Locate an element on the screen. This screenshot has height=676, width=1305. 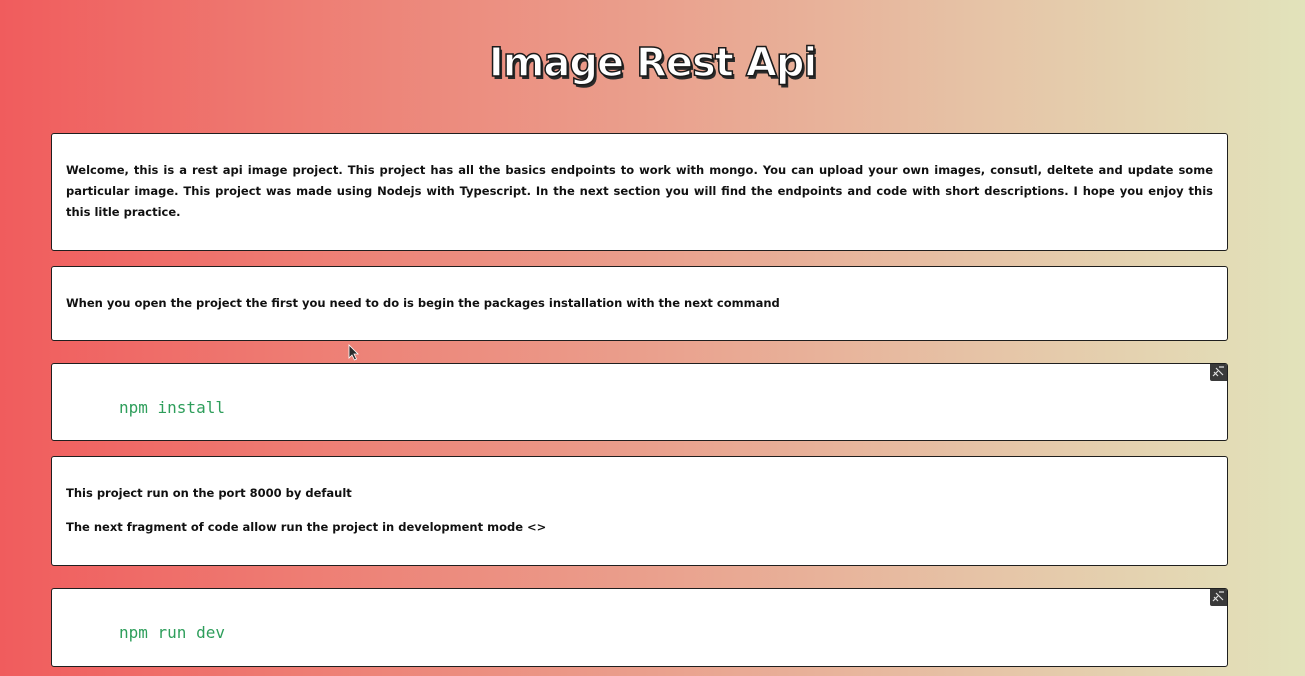
dev-command: npm run dev is located at coordinates (172, 632).